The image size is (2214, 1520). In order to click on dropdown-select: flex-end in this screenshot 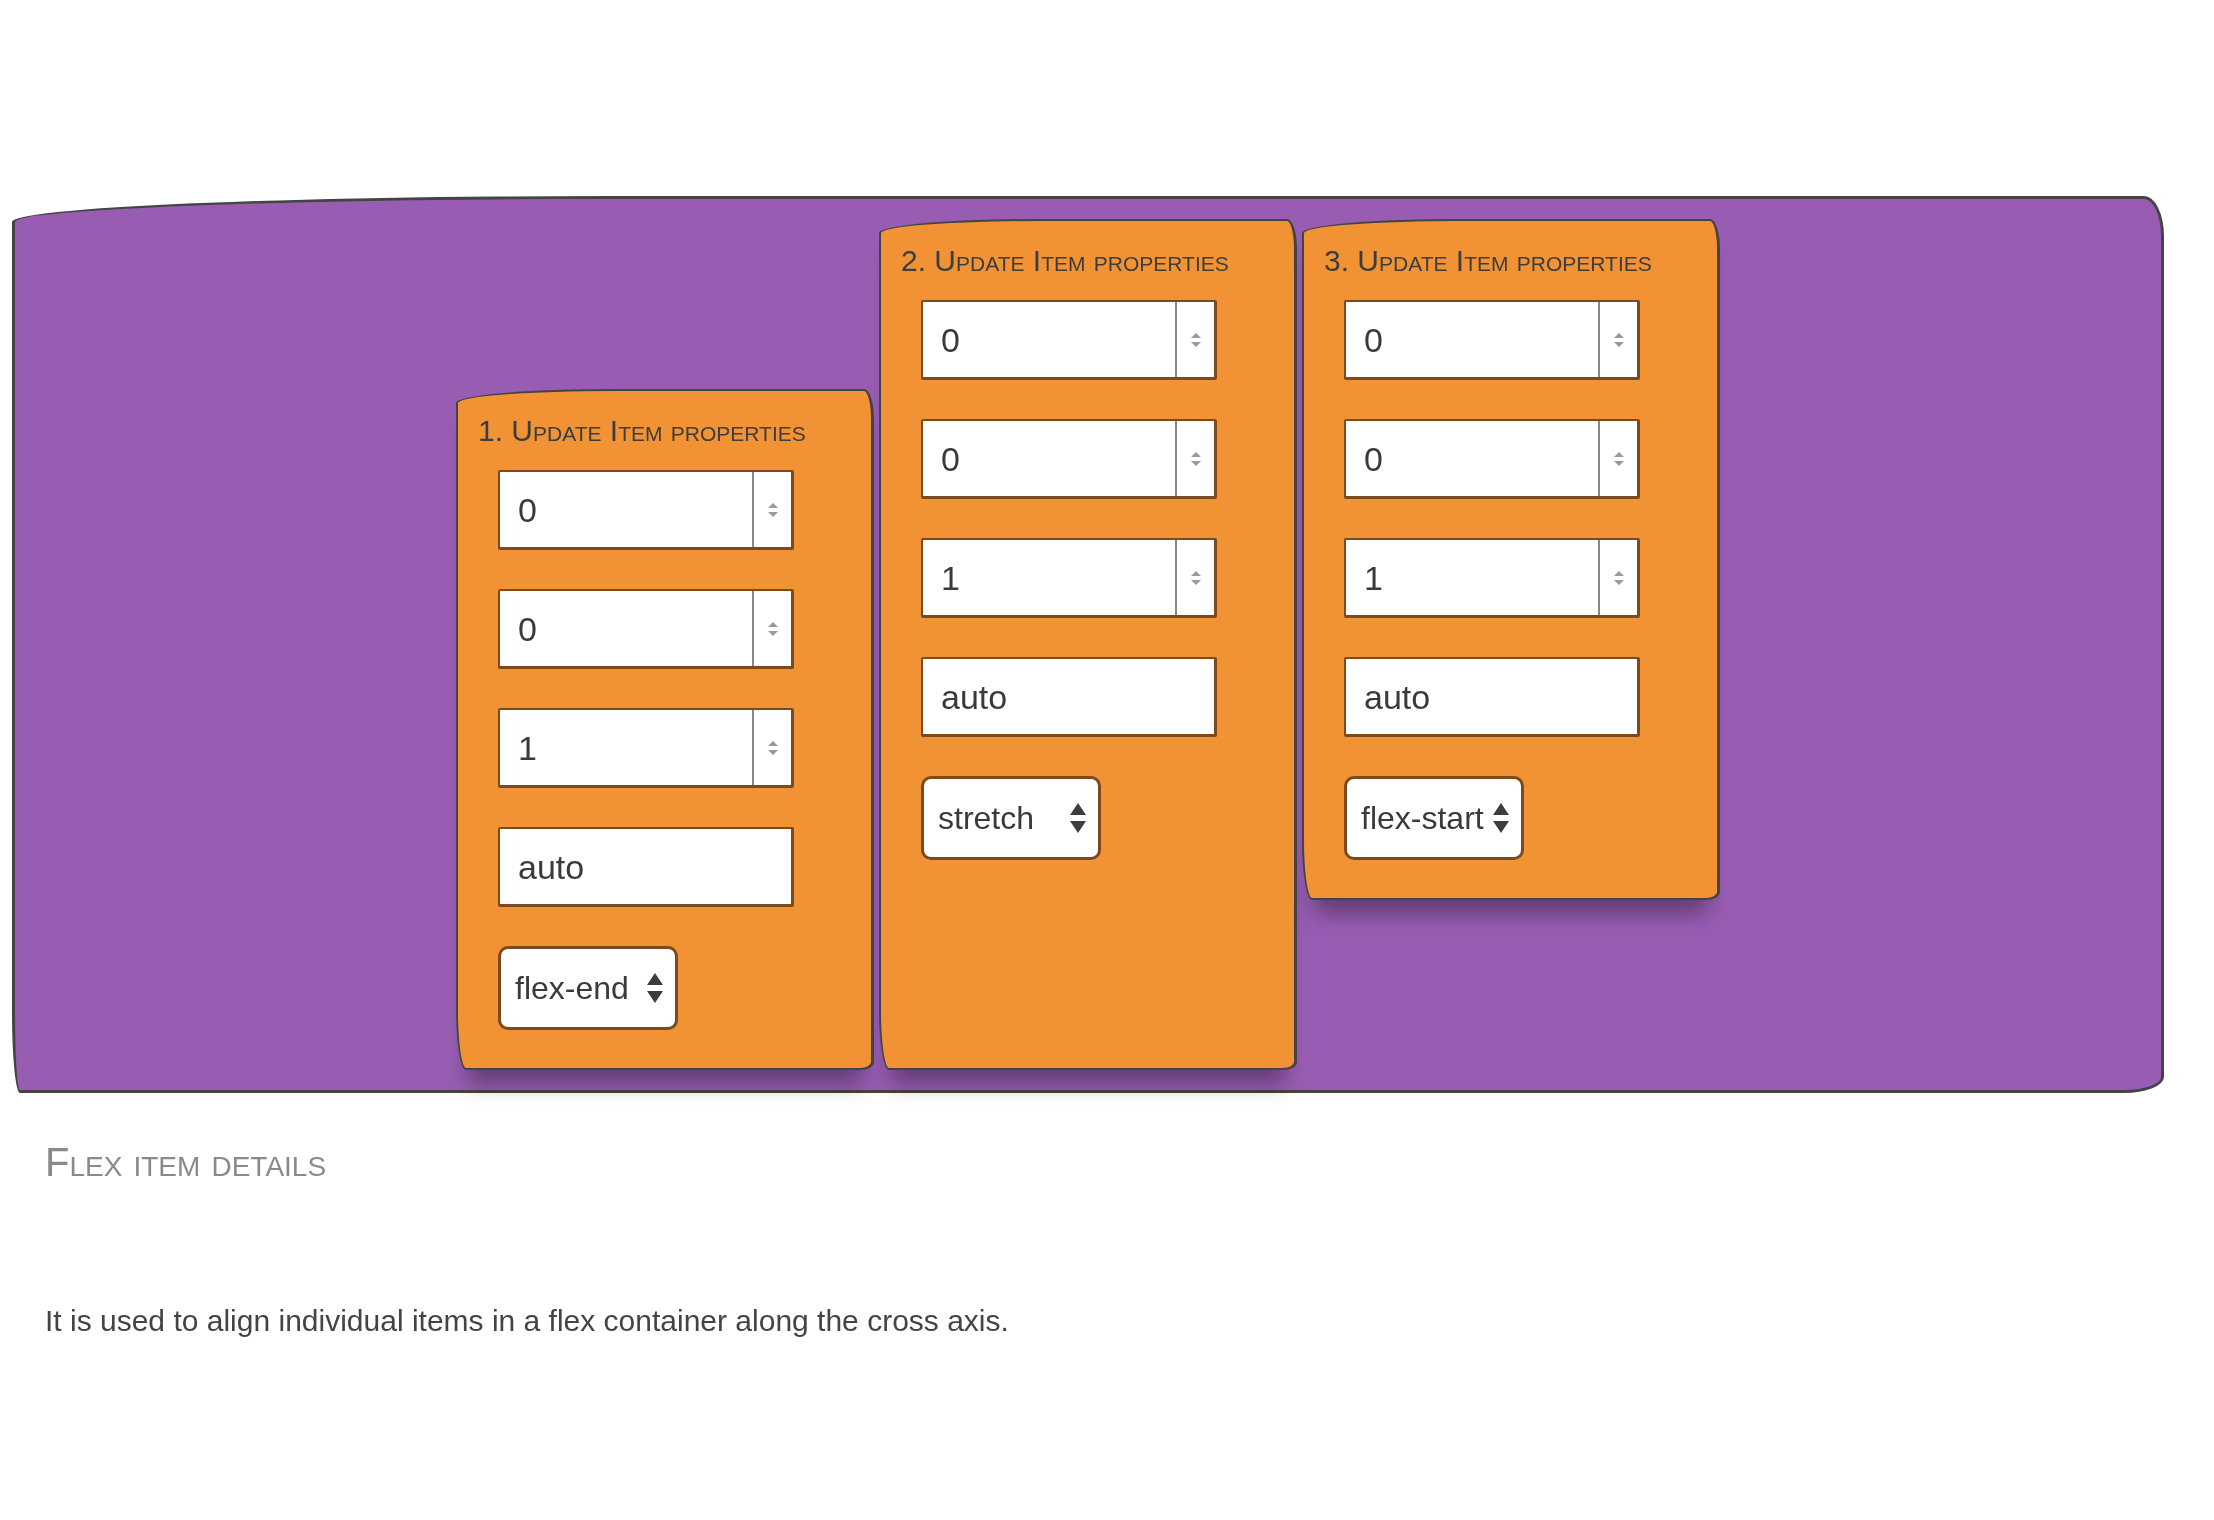, I will do `click(588, 988)`.